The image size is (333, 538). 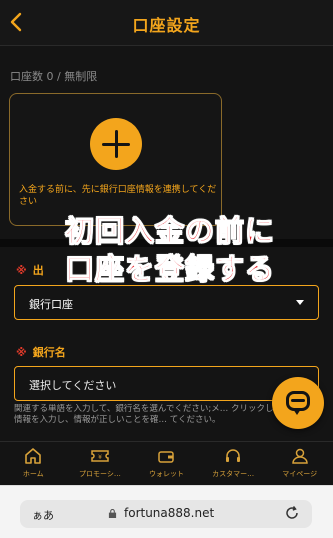 I want to click on browser-toolbar: ぁあ fortuna888.net, so click(x=166, y=511).